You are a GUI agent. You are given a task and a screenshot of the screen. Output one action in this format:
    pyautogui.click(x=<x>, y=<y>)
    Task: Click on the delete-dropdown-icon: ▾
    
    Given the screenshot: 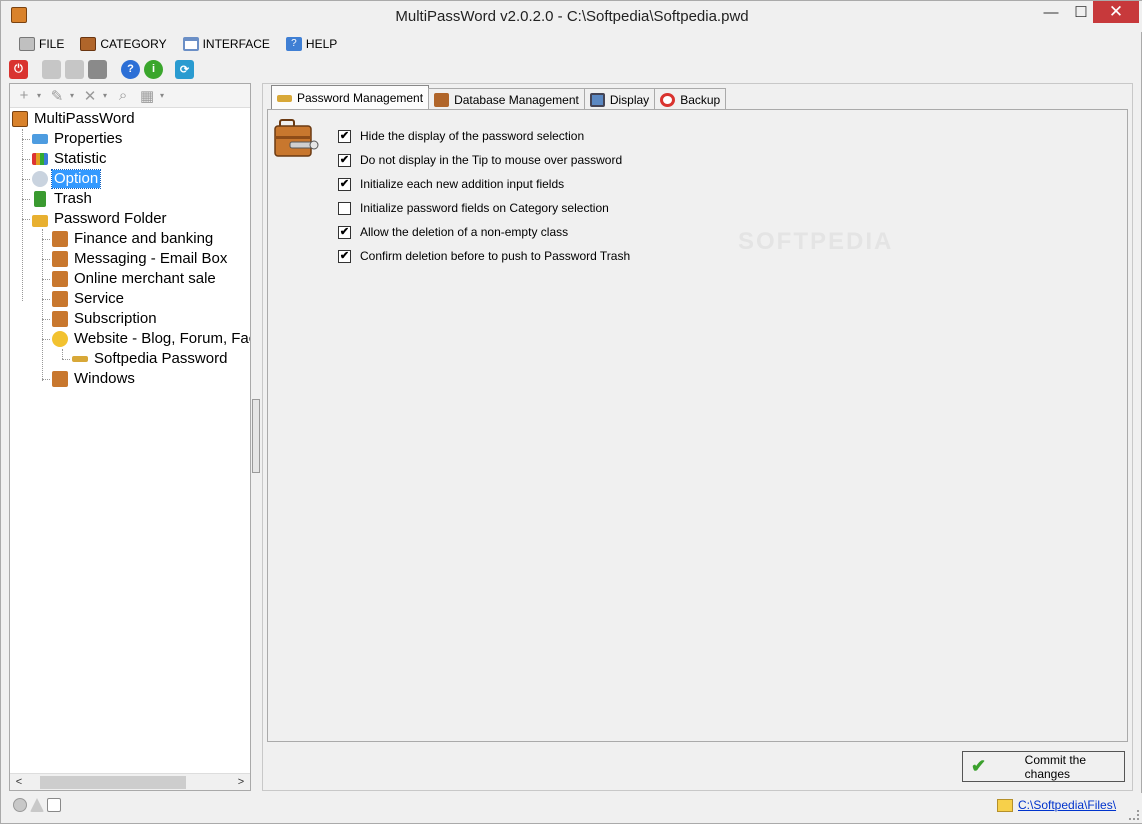 What is the action you would take?
    pyautogui.click(x=105, y=95)
    